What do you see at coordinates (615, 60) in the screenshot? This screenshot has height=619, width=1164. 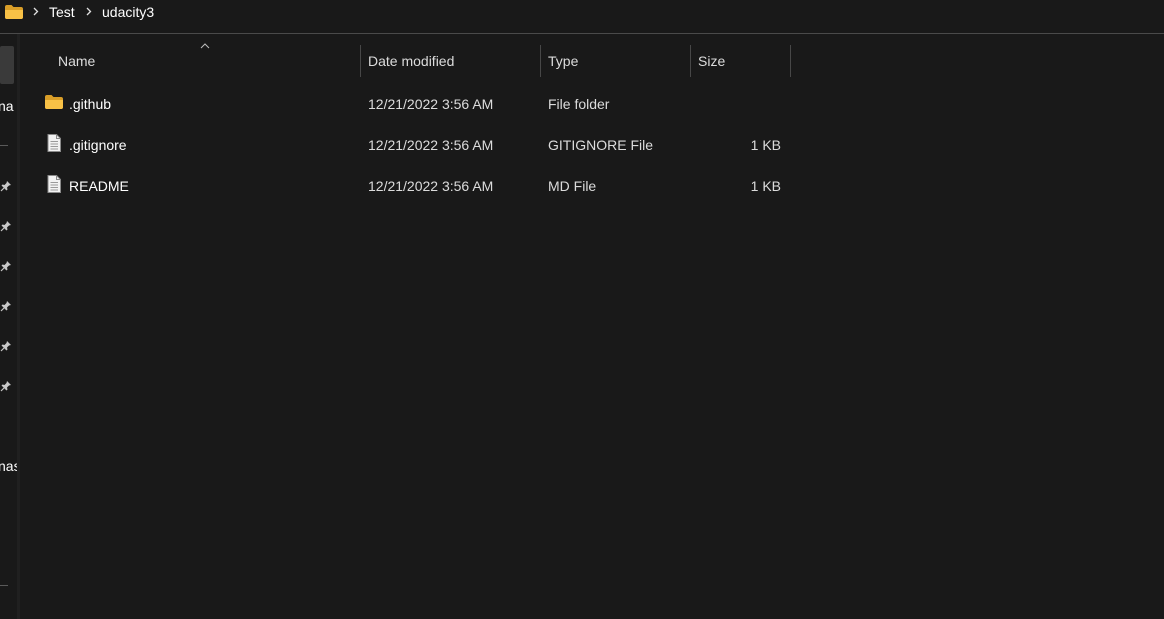 I see `column-header-type: Type` at bounding box center [615, 60].